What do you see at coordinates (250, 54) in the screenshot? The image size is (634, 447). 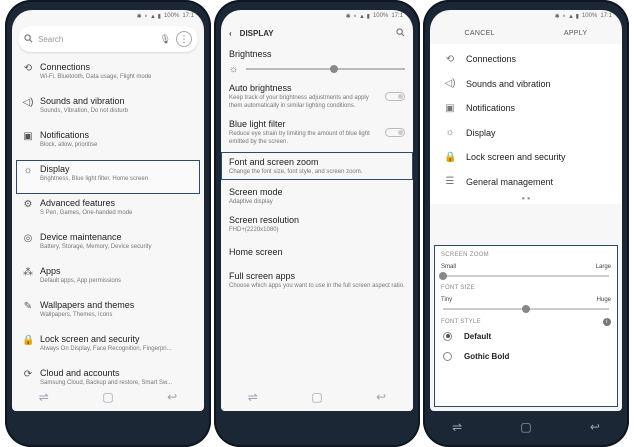 I see `brightness-label: Brightness` at bounding box center [250, 54].